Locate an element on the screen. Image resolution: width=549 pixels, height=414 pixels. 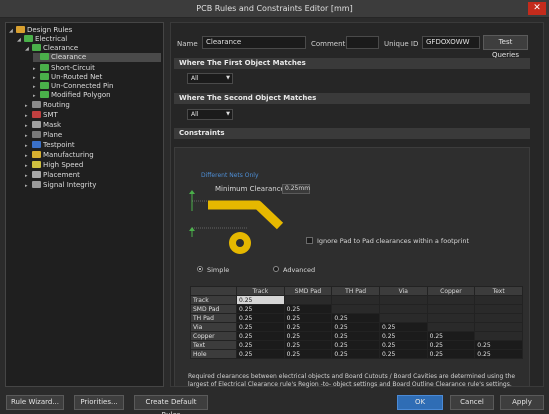
close-button: ✕ is located at coordinates (537, 8).